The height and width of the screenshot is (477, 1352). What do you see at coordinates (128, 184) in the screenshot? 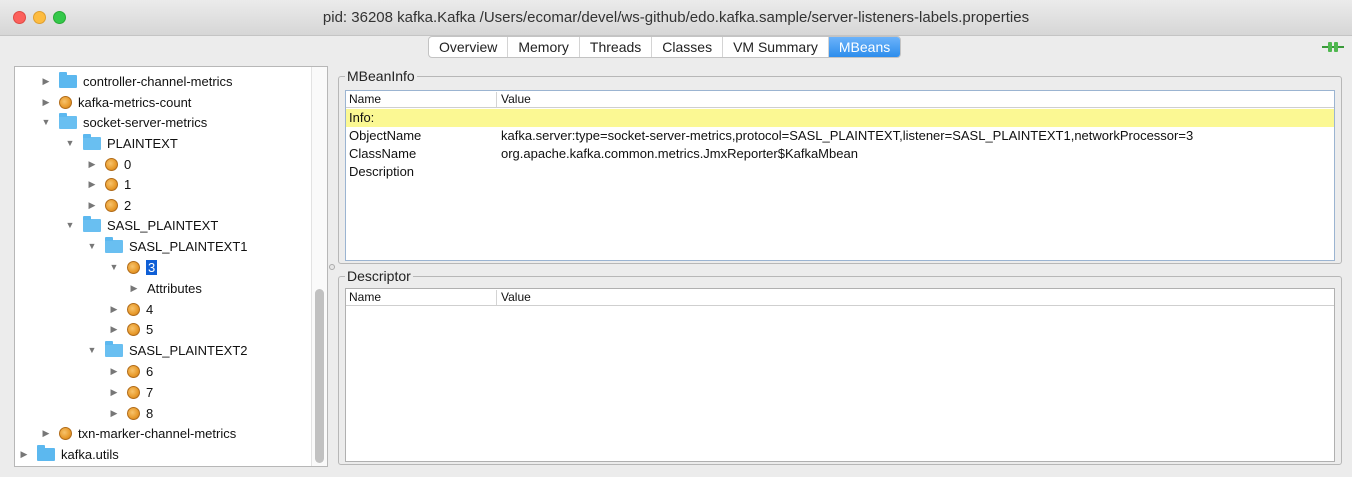
I see `tree-node-label: 1` at bounding box center [128, 184].